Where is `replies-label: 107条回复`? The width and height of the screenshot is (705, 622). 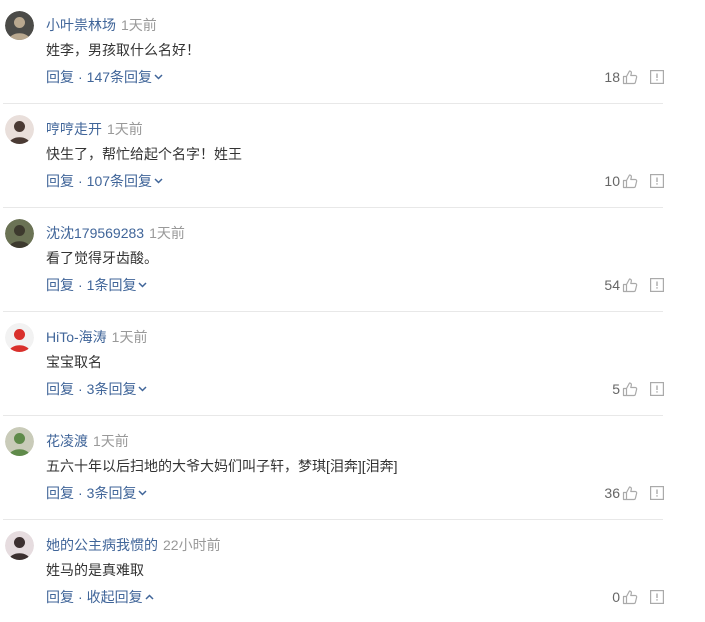
replies-label: 107条回复 is located at coordinates (119, 181).